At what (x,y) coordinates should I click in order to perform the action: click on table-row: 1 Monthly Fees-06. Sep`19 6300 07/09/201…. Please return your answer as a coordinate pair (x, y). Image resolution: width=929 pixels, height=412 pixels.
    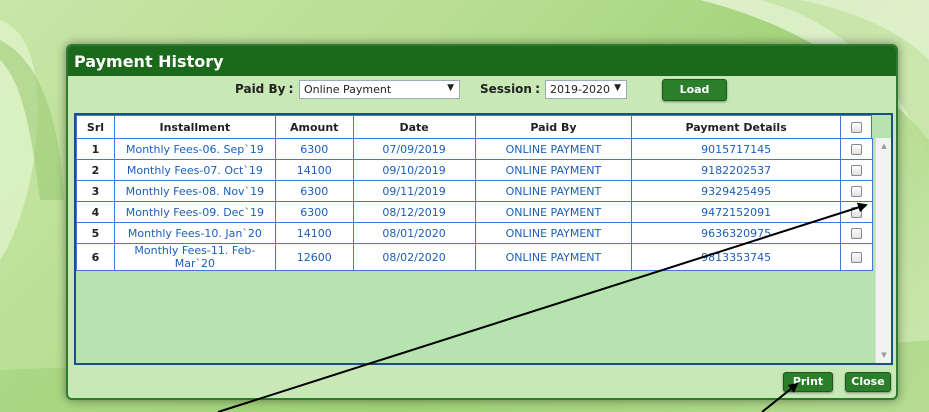
    Looking at the image, I should click on (474, 149).